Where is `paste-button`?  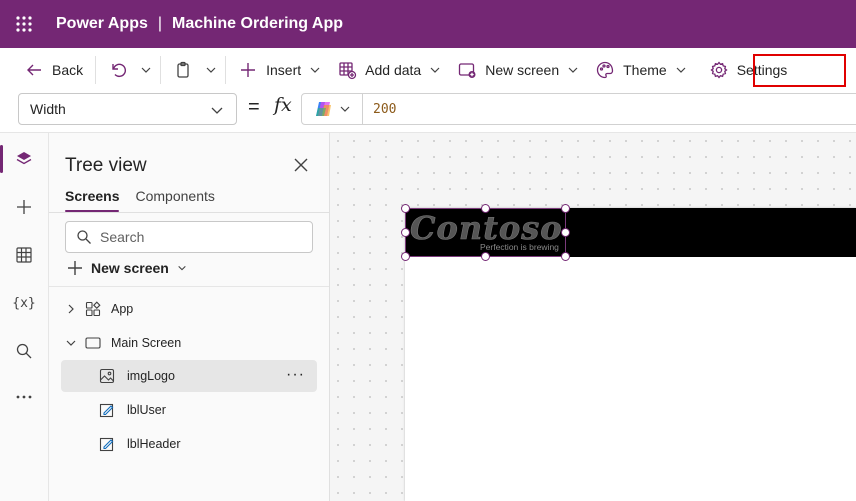 paste-button is located at coordinates (183, 70).